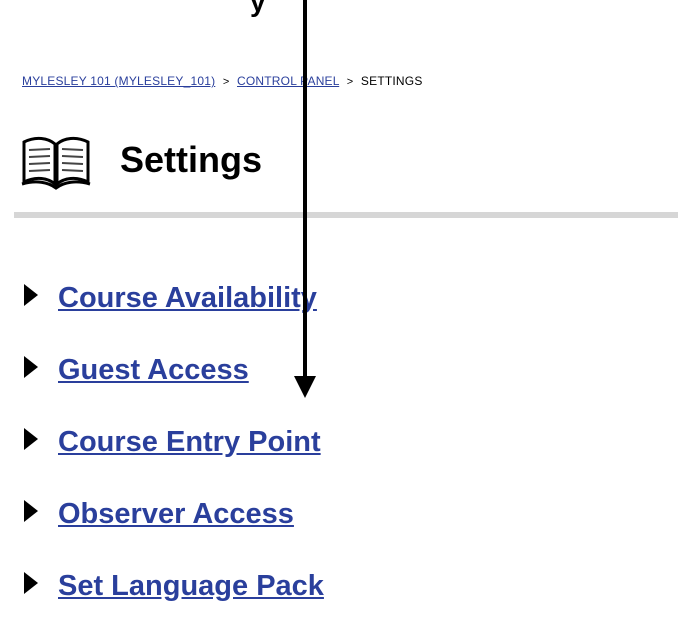 This screenshot has height=622, width=678. Describe the element at coordinates (189, 442) in the screenshot. I see `course-entry-point-link: Course Entry Point` at that location.